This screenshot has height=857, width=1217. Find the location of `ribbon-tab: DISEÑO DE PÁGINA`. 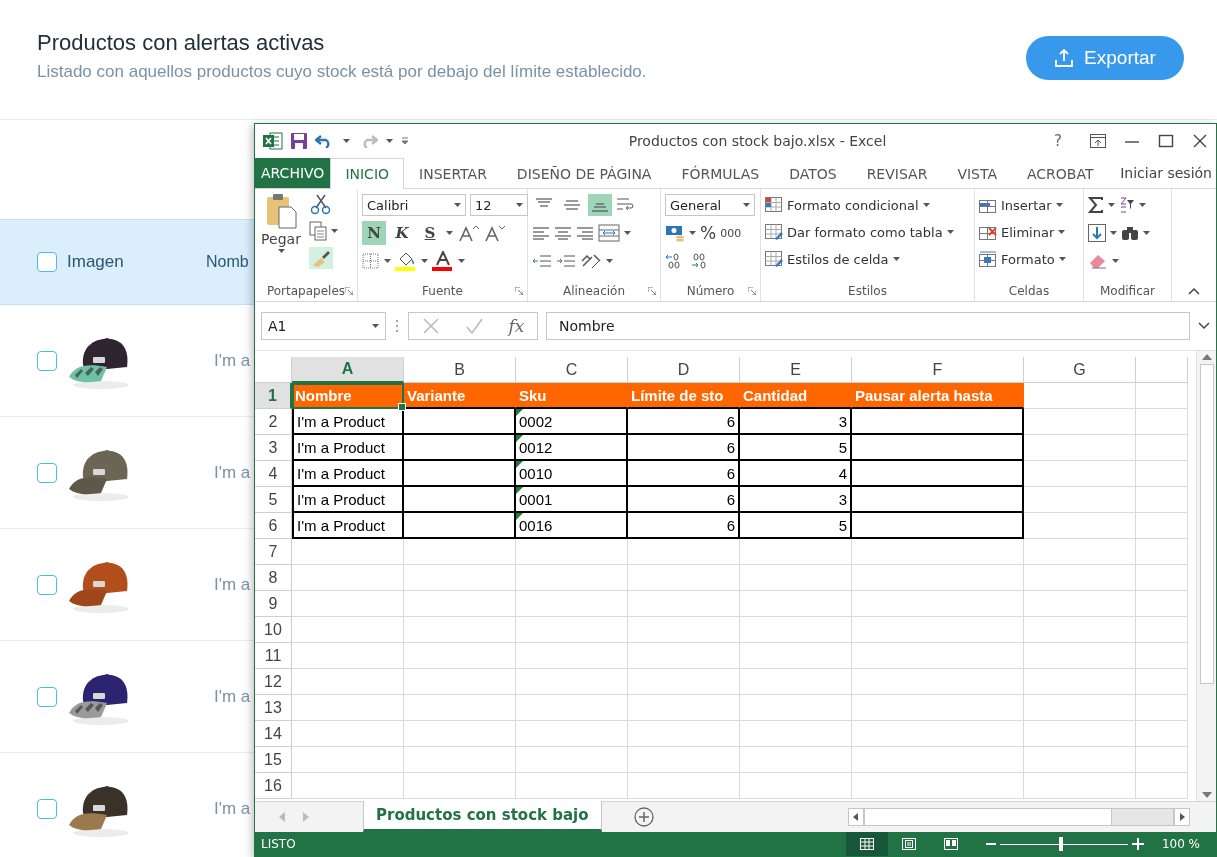

ribbon-tab: DISEÑO DE PÁGINA is located at coordinates (584, 173).